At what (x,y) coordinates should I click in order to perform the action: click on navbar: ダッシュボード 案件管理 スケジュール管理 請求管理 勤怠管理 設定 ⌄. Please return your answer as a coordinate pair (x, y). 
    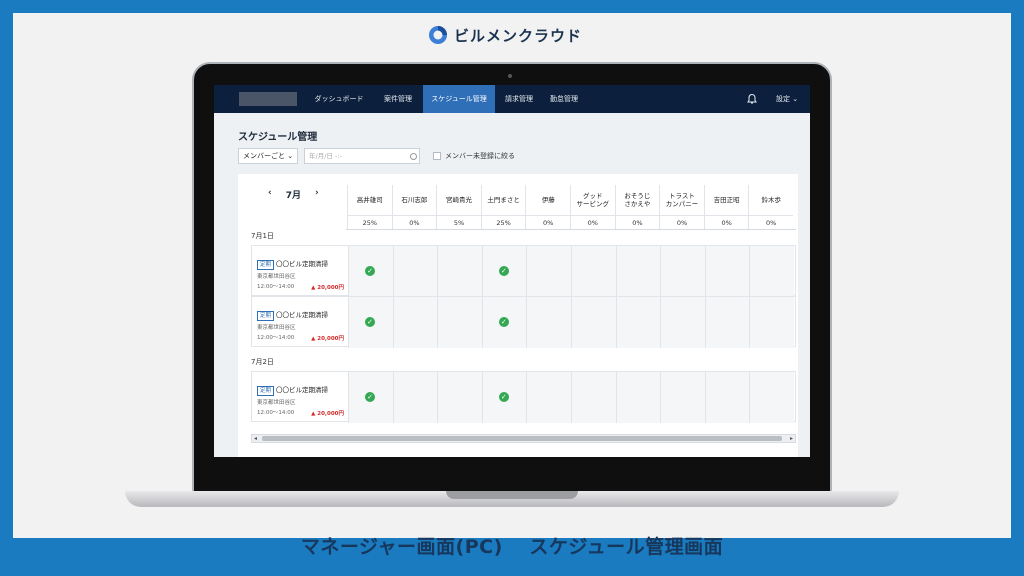
    Looking at the image, I should click on (512, 99).